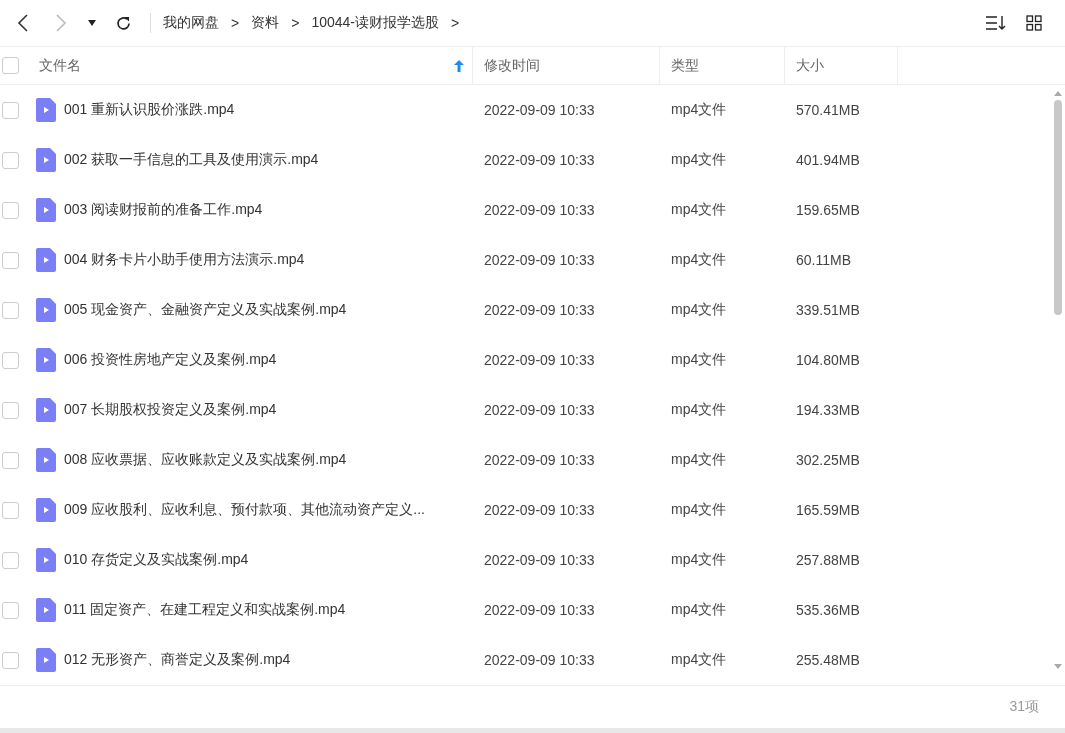 Image resolution: width=1065 pixels, height=733 pixels. What do you see at coordinates (828, 310) in the screenshot?
I see `file-size: 339.51MB` at bounding box center [828, 310].